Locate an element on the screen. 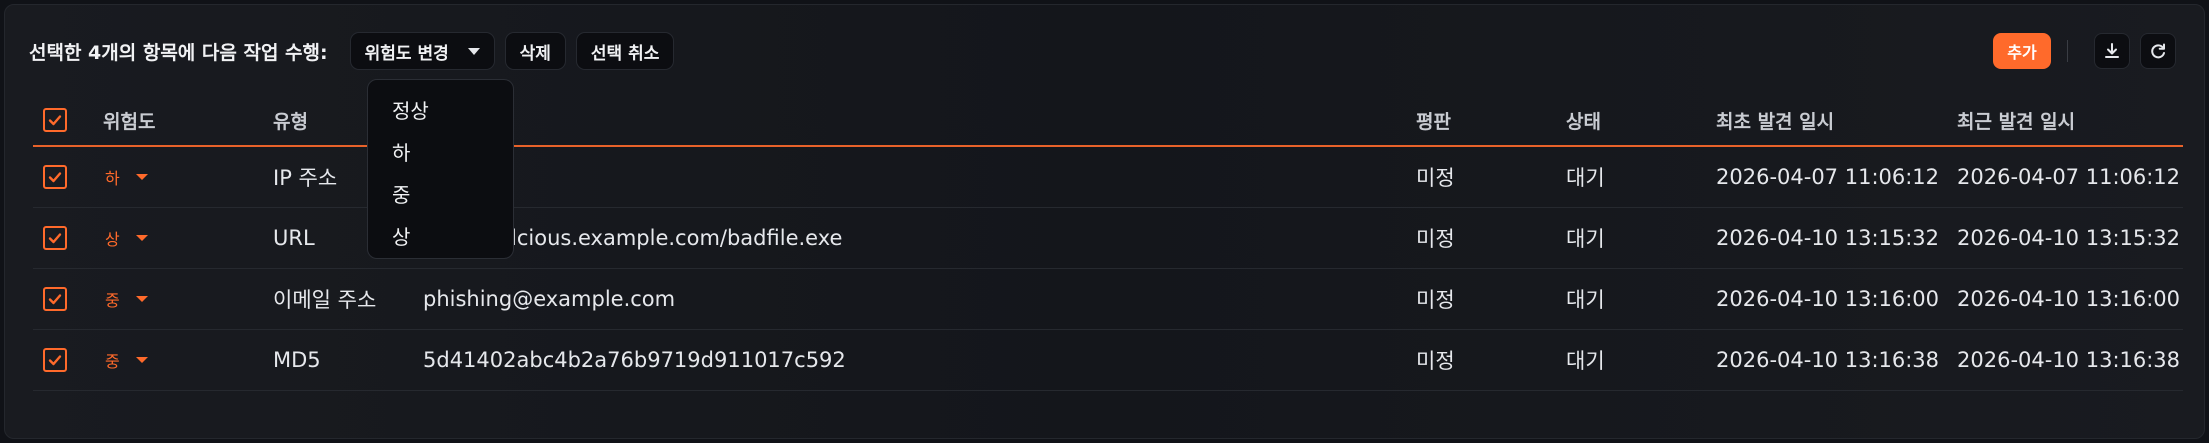 This screenshot has height=443, width=2209. type-cell: URL is located at coordinates (294, 238).